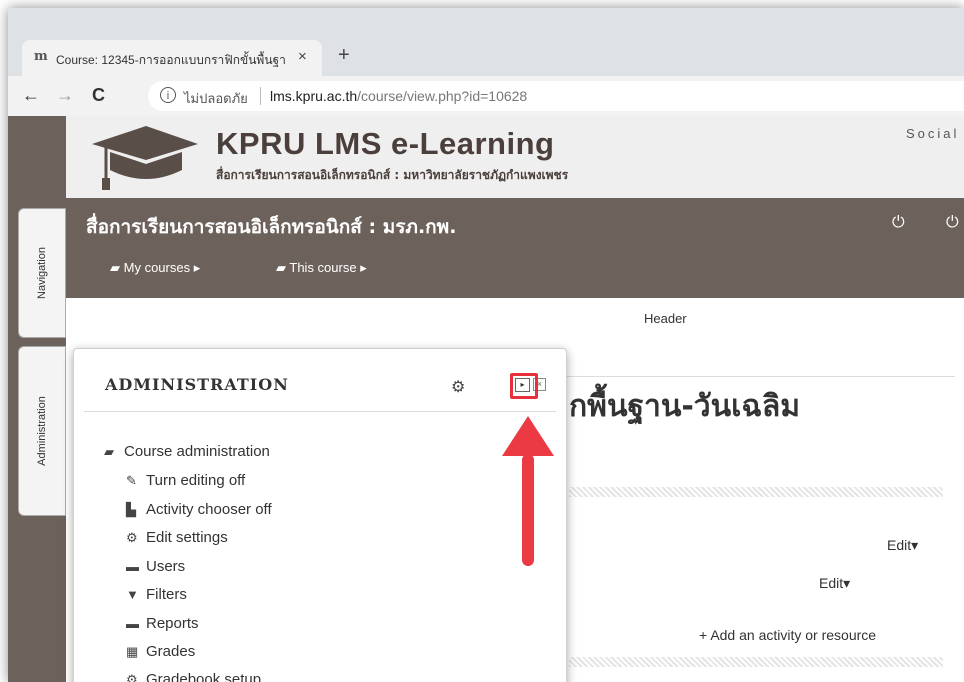  Describe the element at coordinates (109, 451) in the screenshot. I see `folder-open-icon: ▰` at that location.